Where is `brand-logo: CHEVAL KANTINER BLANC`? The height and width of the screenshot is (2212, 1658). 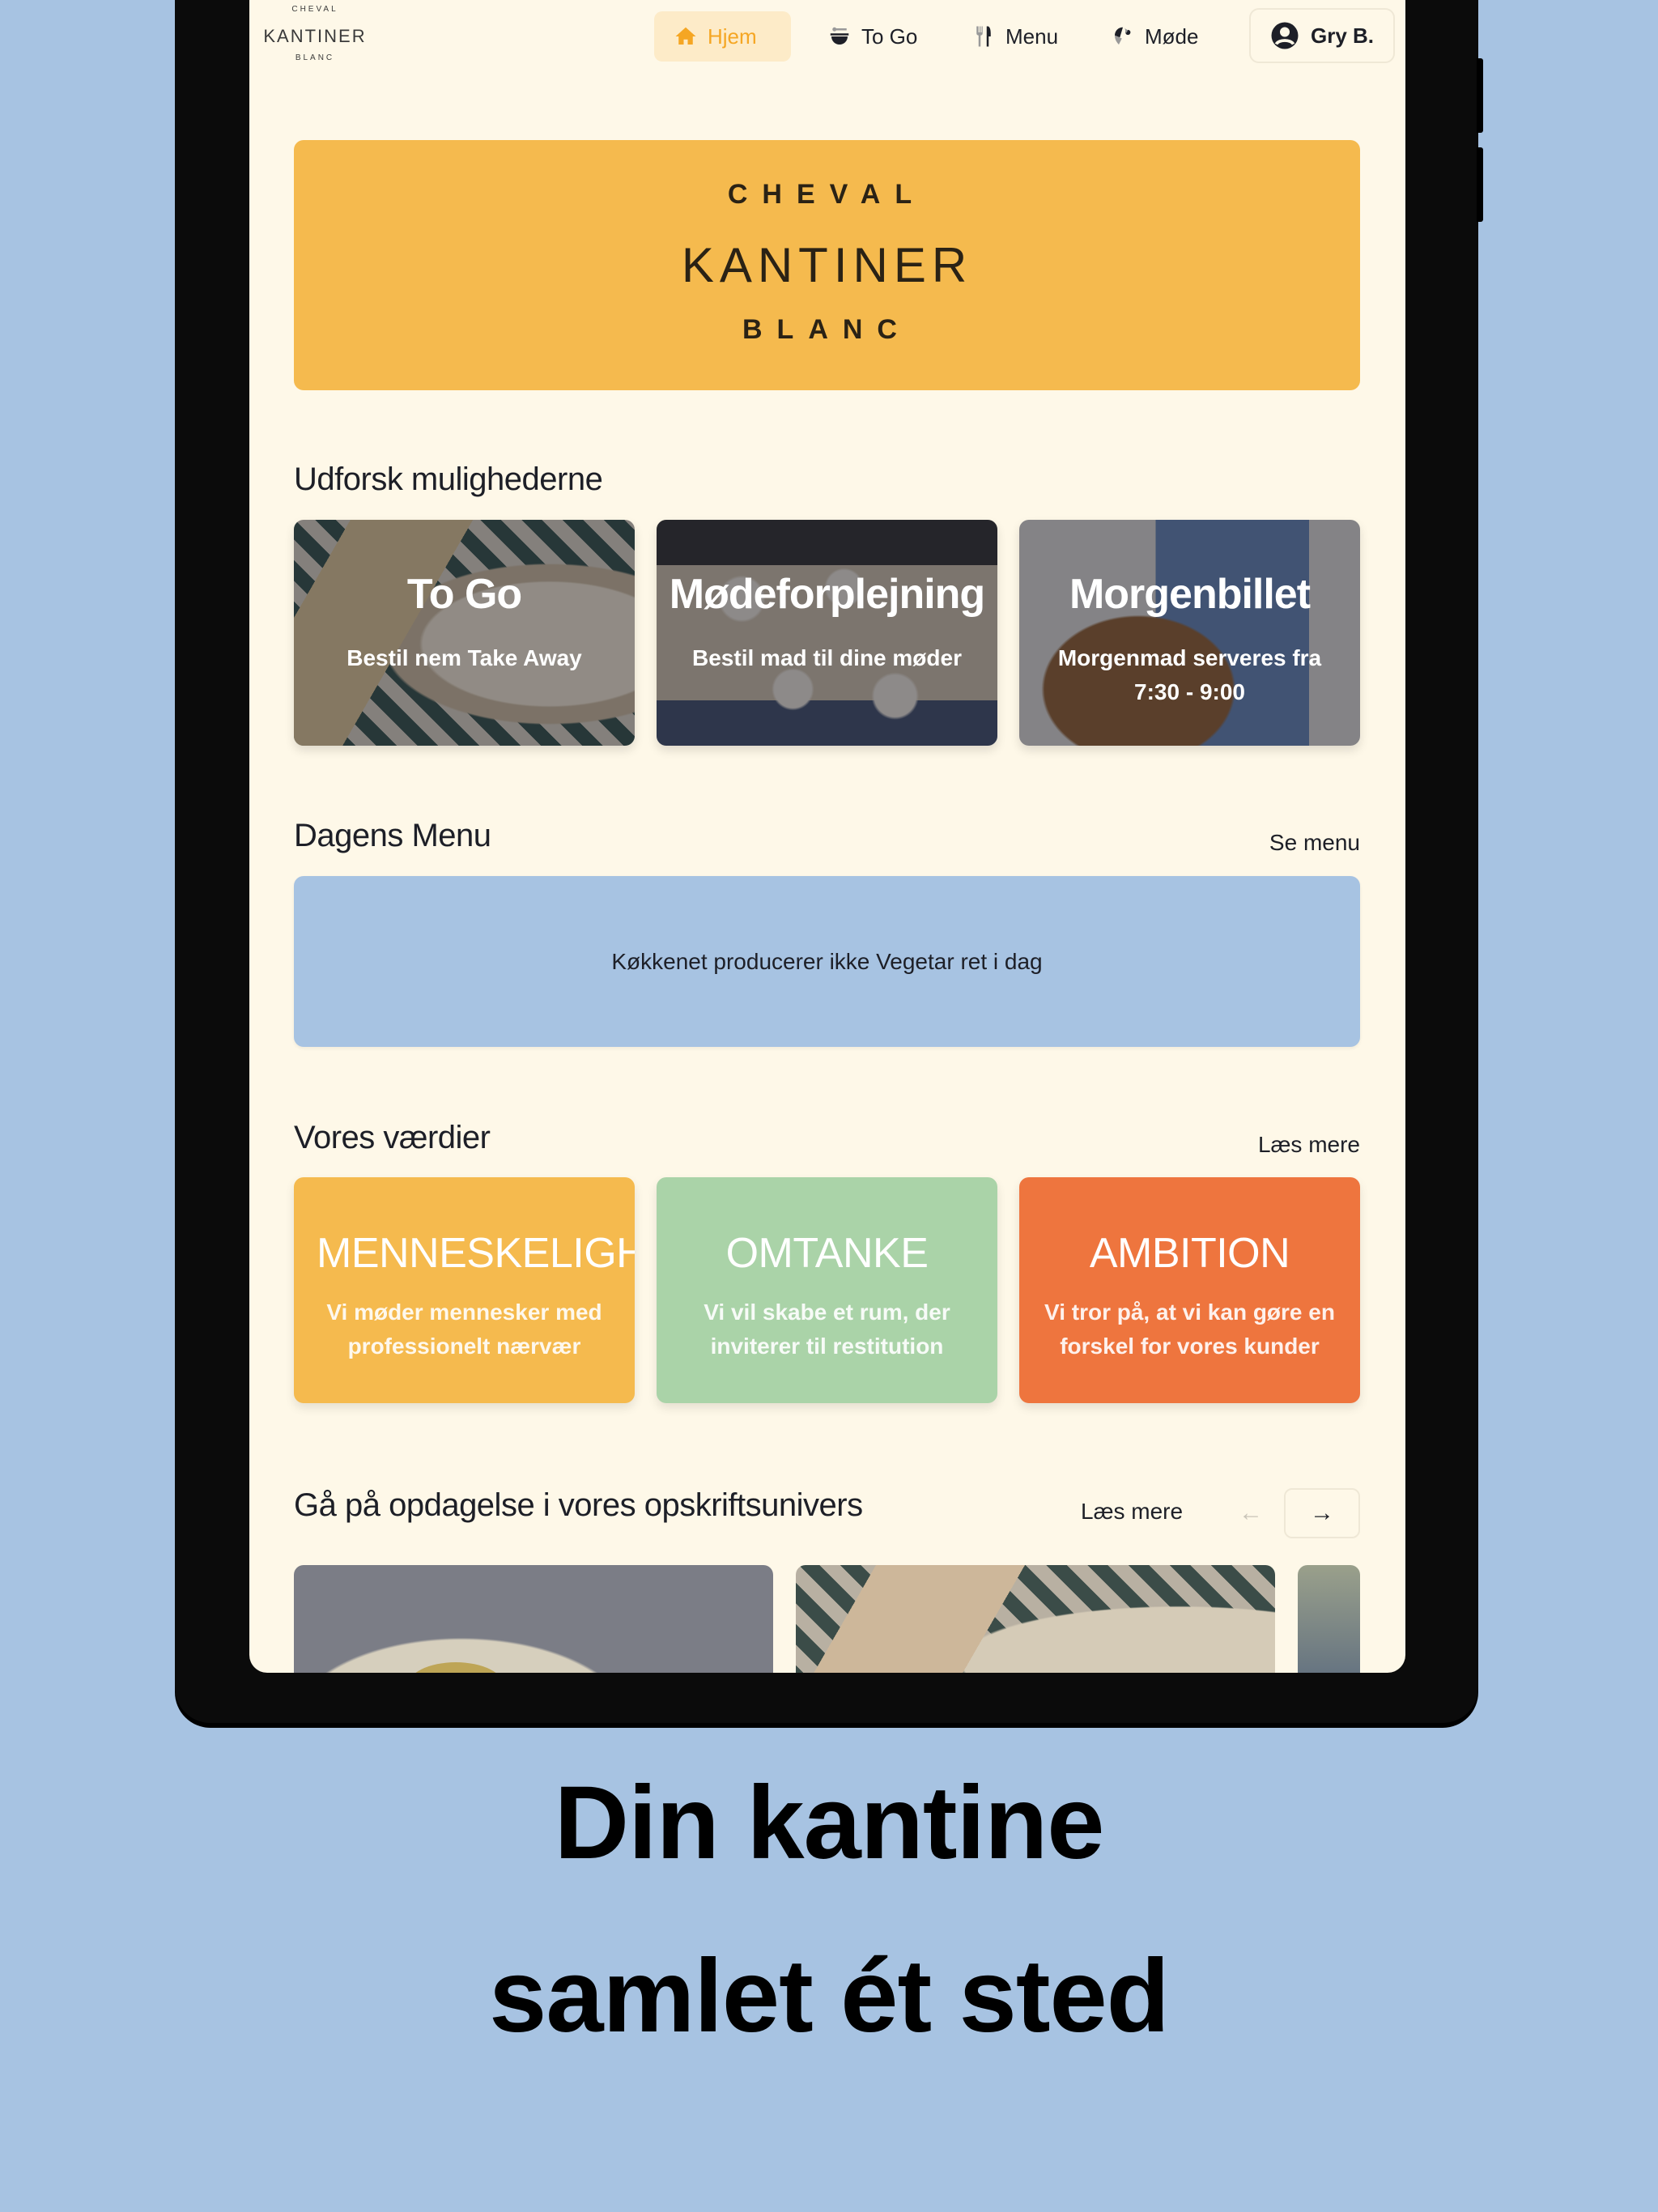
brand-logo: CHEVAL KANTINER BLANC is located at coordinates (315, 36).